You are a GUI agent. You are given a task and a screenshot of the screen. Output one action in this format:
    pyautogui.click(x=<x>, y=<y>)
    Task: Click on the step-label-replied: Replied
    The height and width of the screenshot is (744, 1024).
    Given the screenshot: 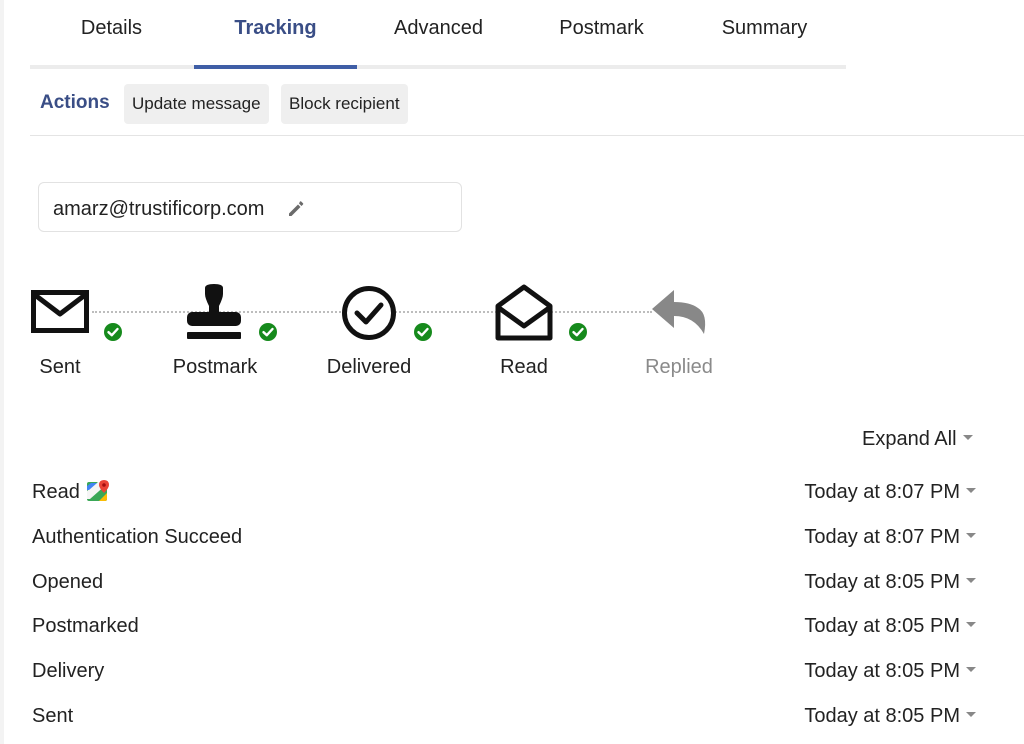 What is the action you would take?
    pyautogui.click(x=679, y=367)
    